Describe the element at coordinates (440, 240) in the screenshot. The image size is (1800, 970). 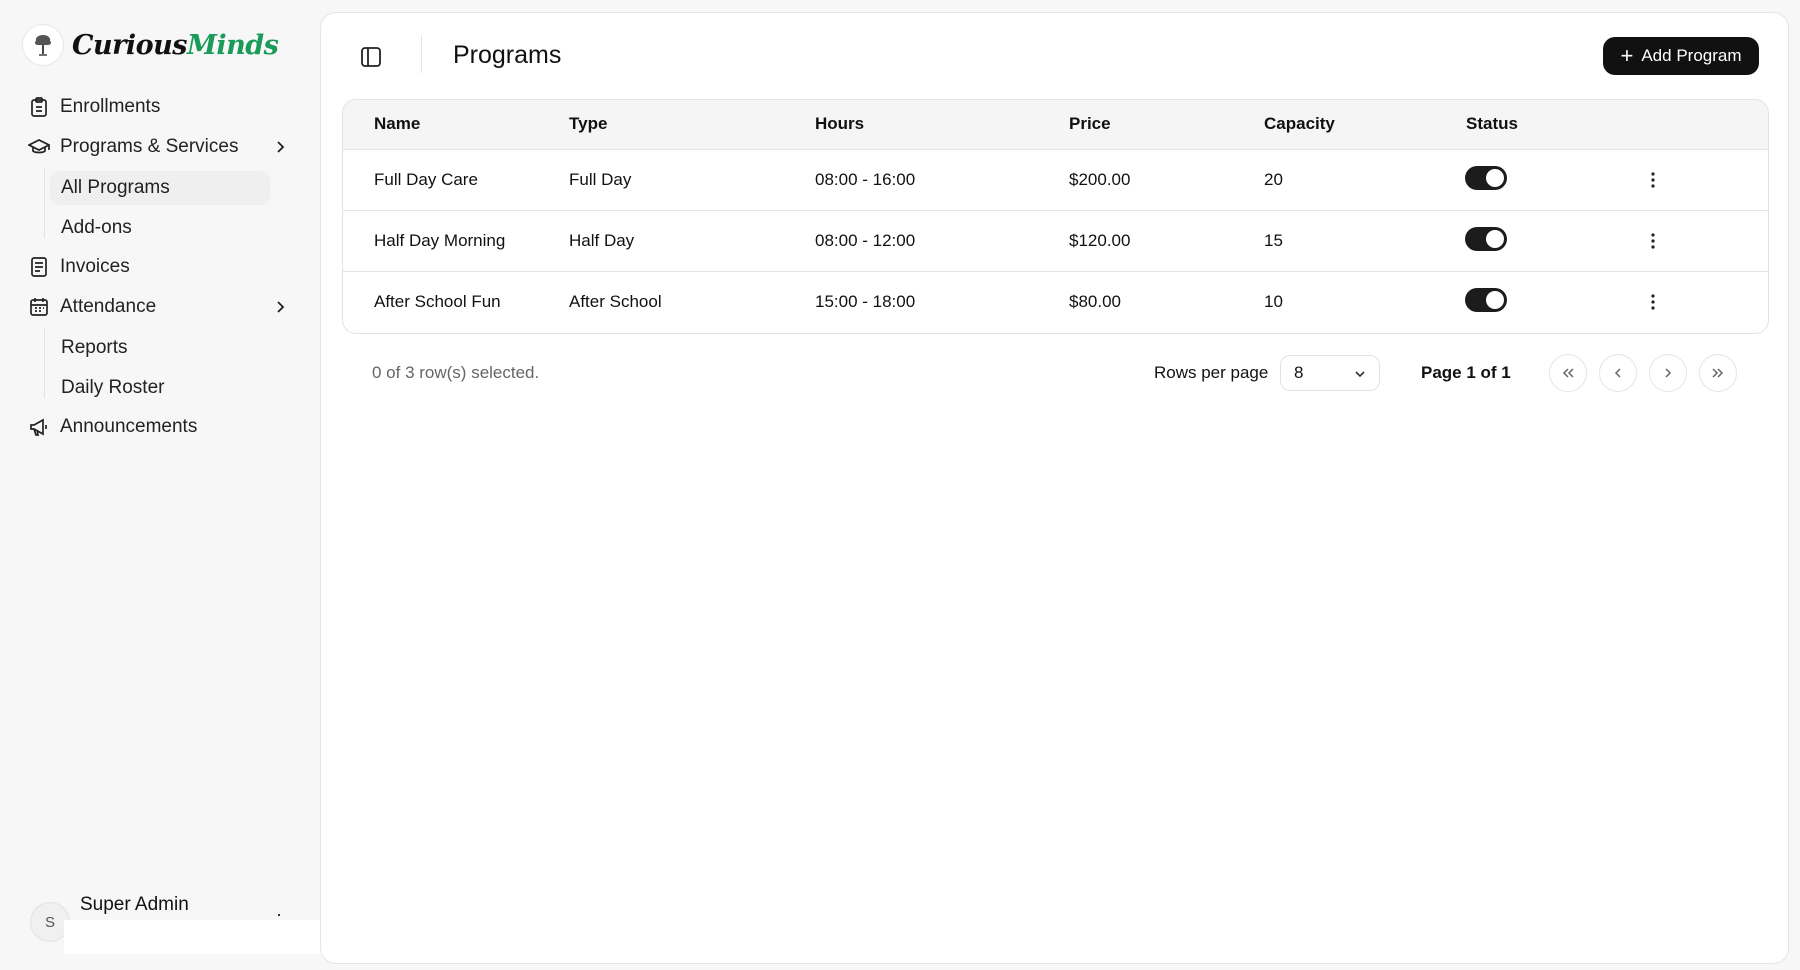
I see `cell-name: Half Day Morning` at that location.